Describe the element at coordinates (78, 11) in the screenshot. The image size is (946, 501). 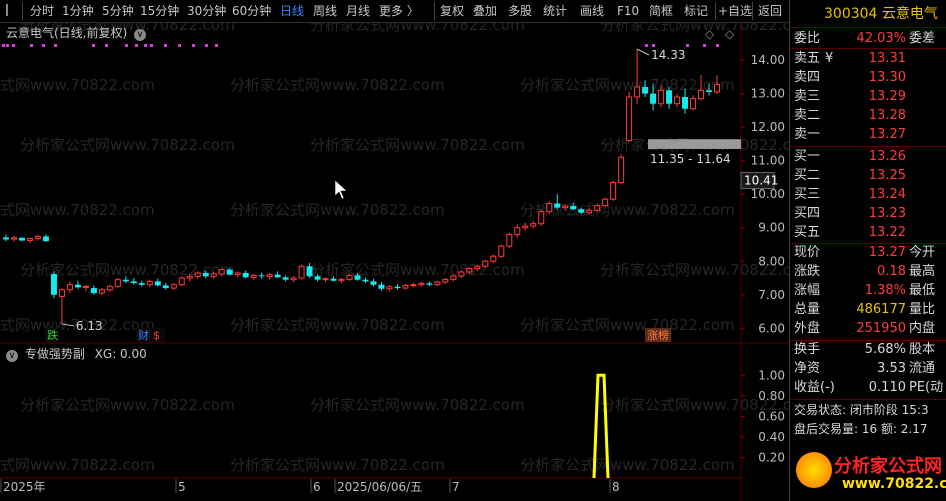
I see `toolbar-item-1: 1分钟` at that location.